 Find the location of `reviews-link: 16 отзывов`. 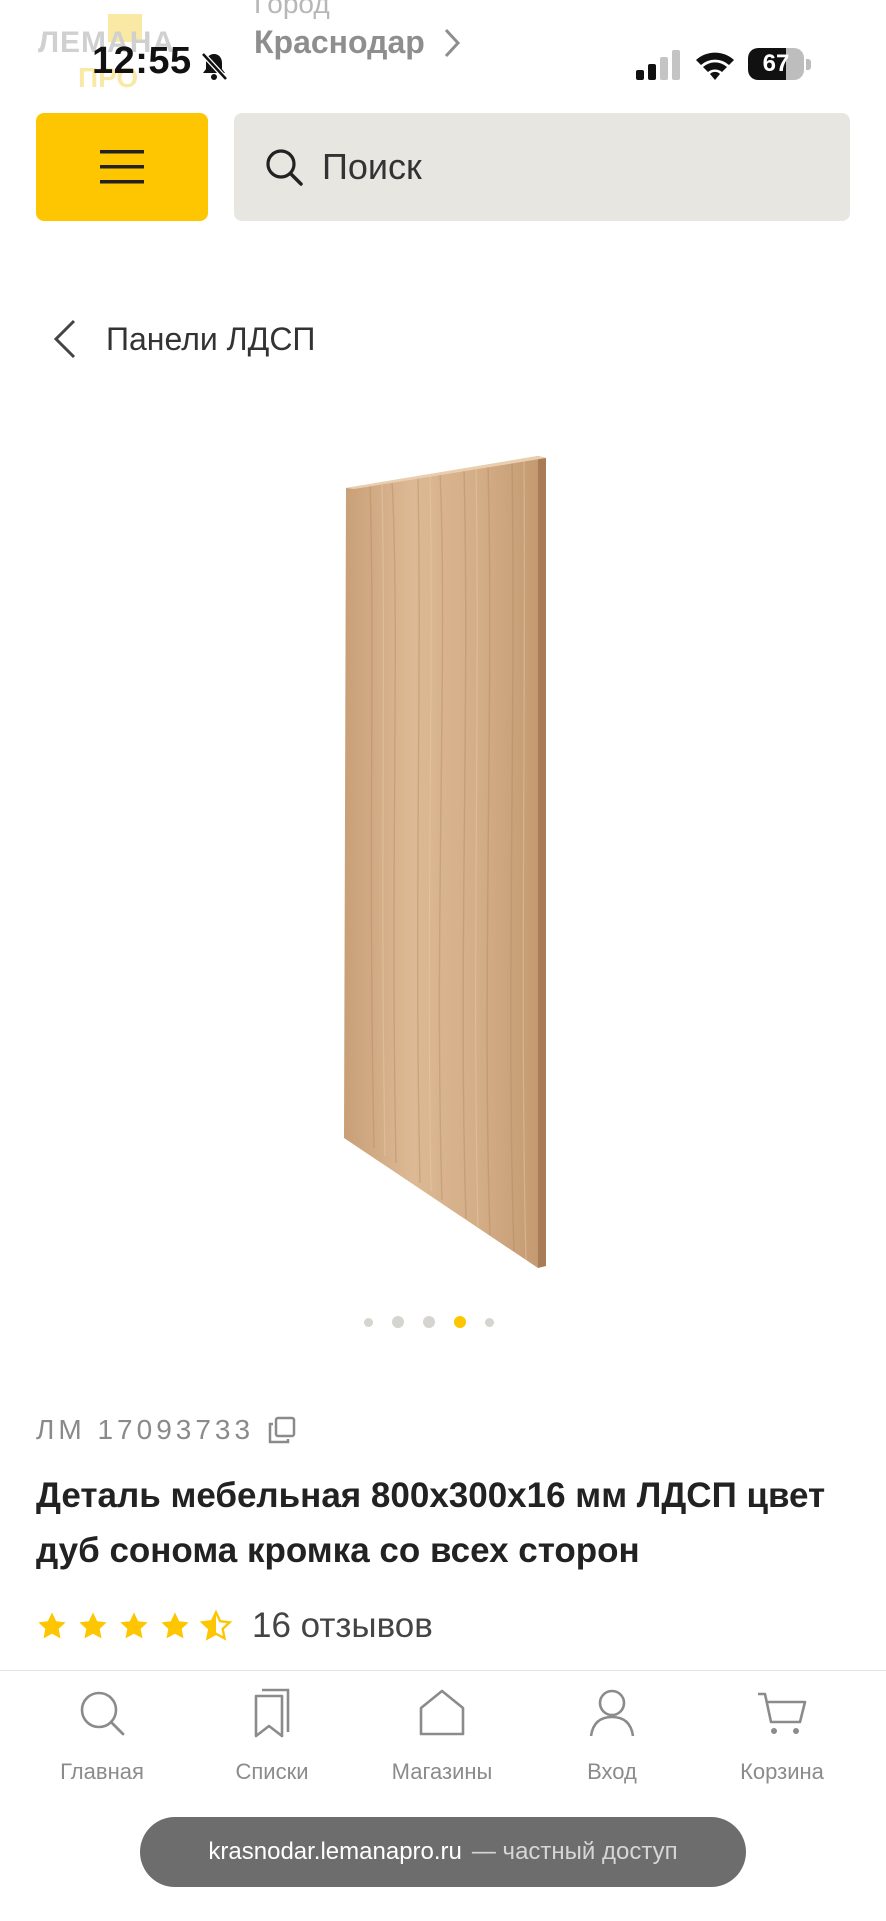

reviews-link: 16 отзывов is located at coordinates (342, 1626).